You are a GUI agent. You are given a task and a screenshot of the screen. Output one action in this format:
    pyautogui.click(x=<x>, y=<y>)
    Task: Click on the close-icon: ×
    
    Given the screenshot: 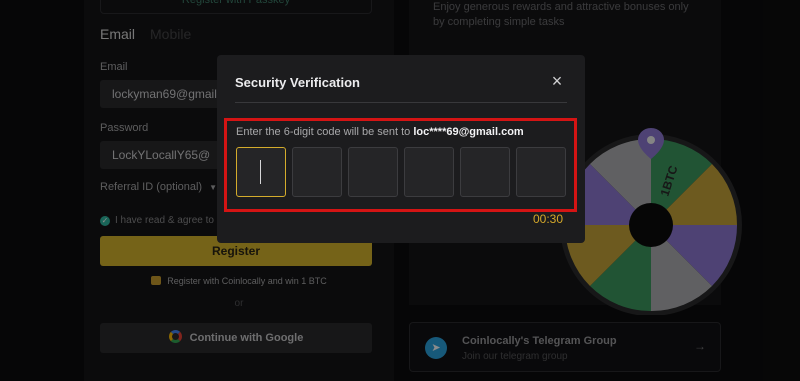 What is the action you would take?
    pyautogui.click(x=557, y=81)
    